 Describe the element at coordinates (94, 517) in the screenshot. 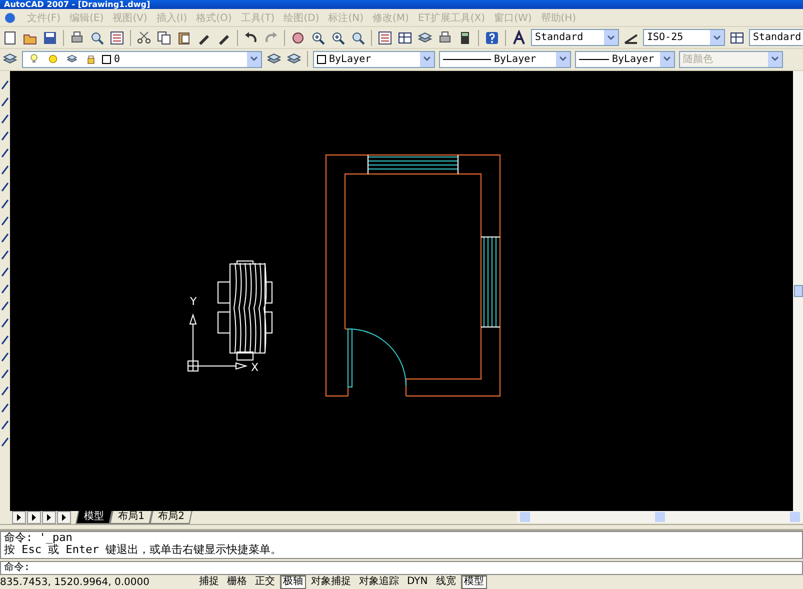

I see `layout-tab: 模型` at that location.